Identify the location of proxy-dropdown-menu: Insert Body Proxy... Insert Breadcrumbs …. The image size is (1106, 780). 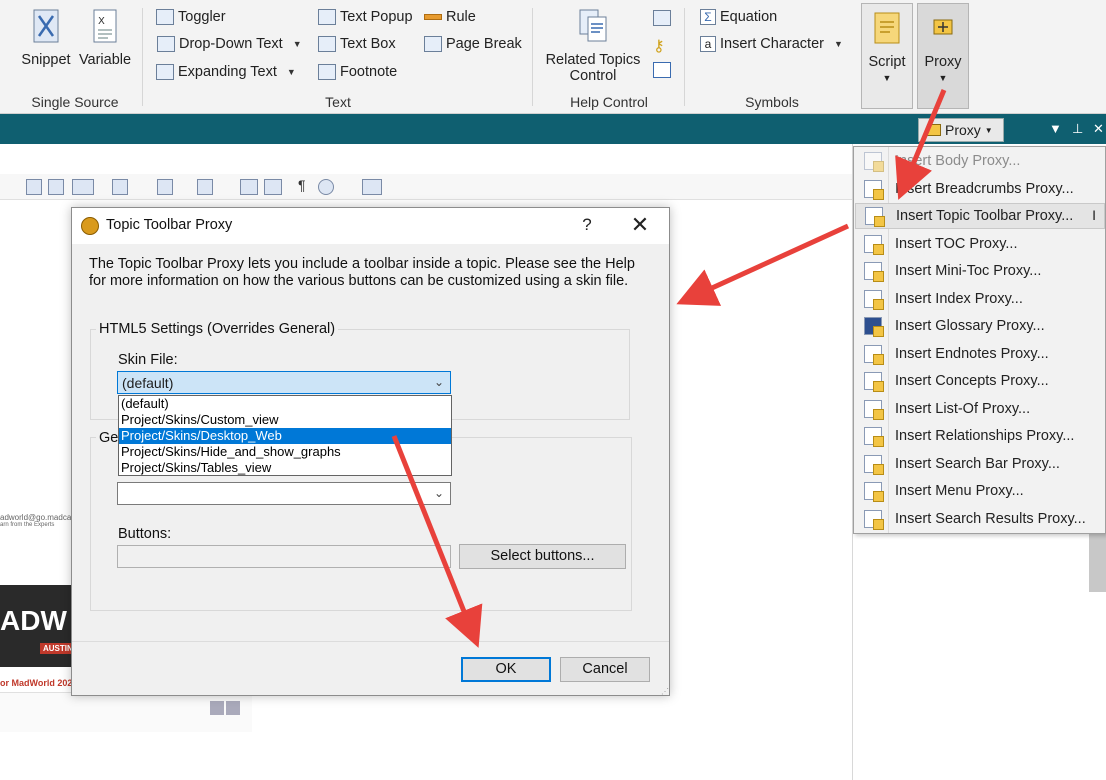
(979, 340).